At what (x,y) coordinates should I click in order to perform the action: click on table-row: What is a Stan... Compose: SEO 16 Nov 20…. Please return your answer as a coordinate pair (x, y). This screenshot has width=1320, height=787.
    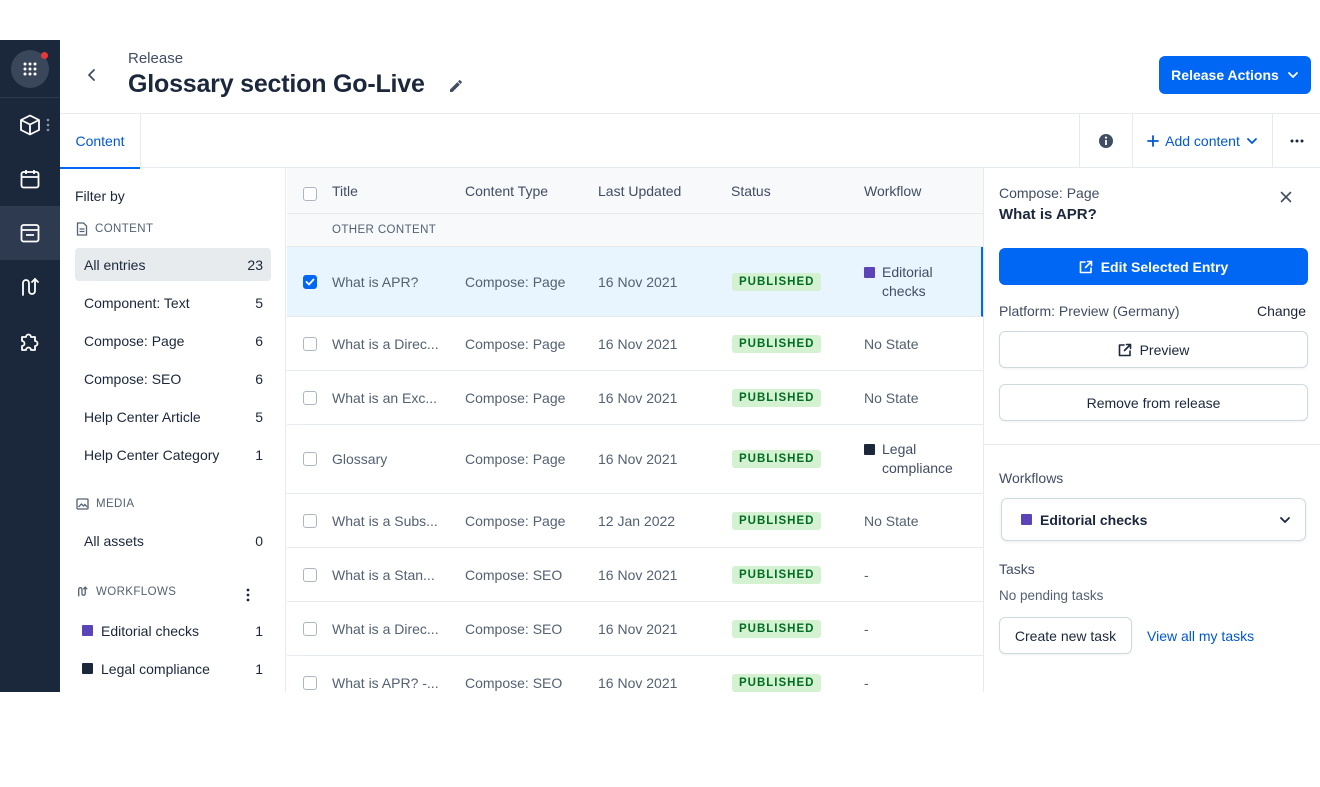
    Looking at the image, I should click on (635, 575).